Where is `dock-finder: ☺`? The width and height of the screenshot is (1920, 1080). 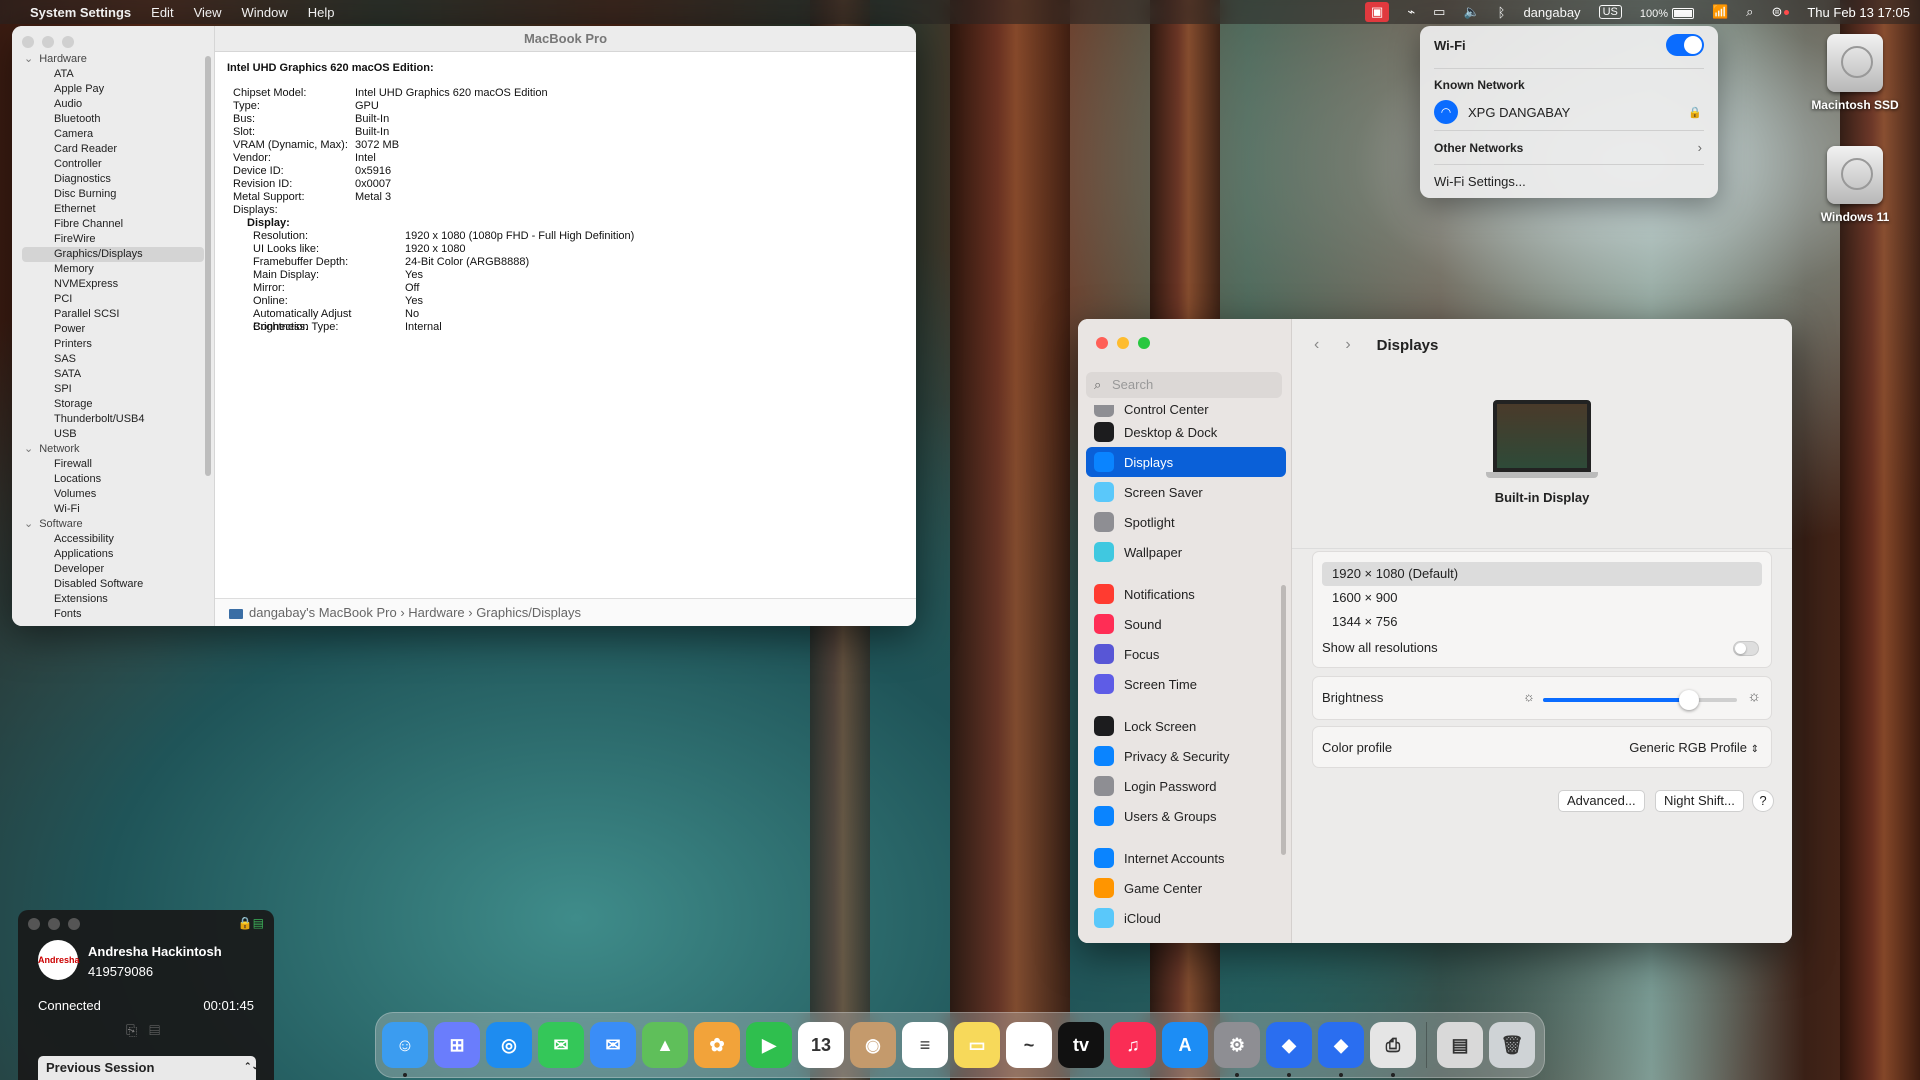
dock-finder: ☺ is located at coordinates (405, 1049).